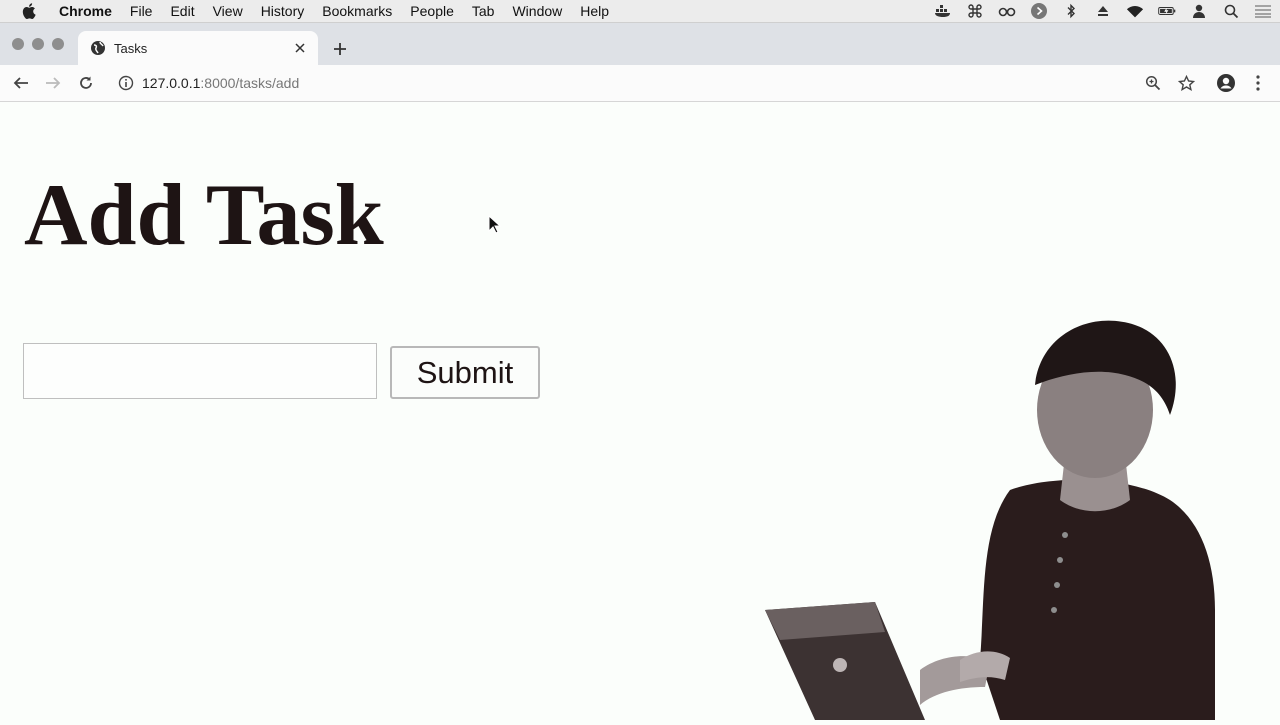 Image resolution: width=1280 pixels, height=725 pixels. What do you see at coordinates (594, 11) in the screenshot?
I see `menu-help: Help` at bounding box center [594, 11].